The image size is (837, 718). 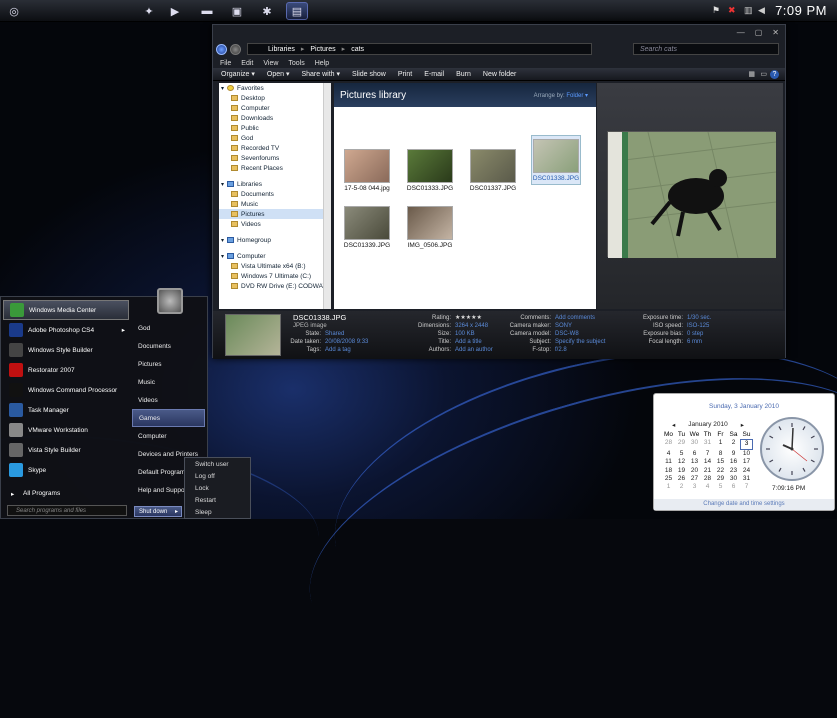 What do you see at coordinates (66, 310) in the screenshot?
I see `start-program-item: Windows Media Center` at bounding box center [66, 310].